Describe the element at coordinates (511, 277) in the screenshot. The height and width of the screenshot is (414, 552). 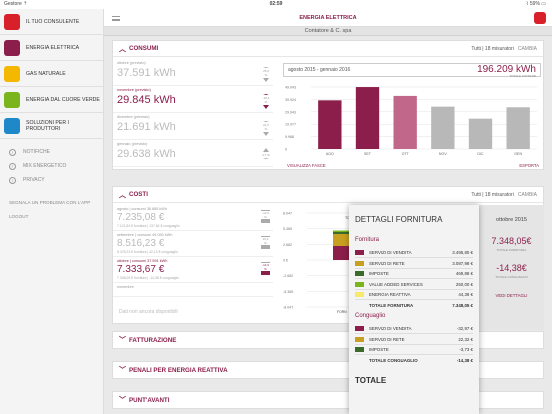
I see `summary-adjustment-label: TOTALE CONGUAGLIO` at that location.